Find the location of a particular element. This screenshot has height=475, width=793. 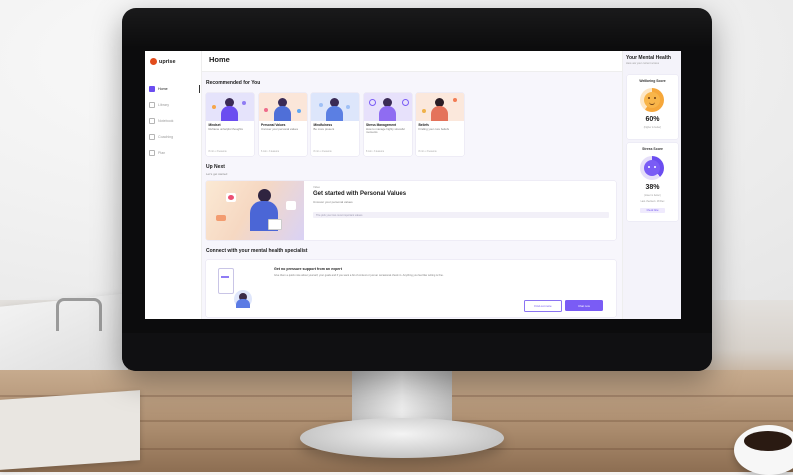

tablet-icon is located at coordinates (275, 224).